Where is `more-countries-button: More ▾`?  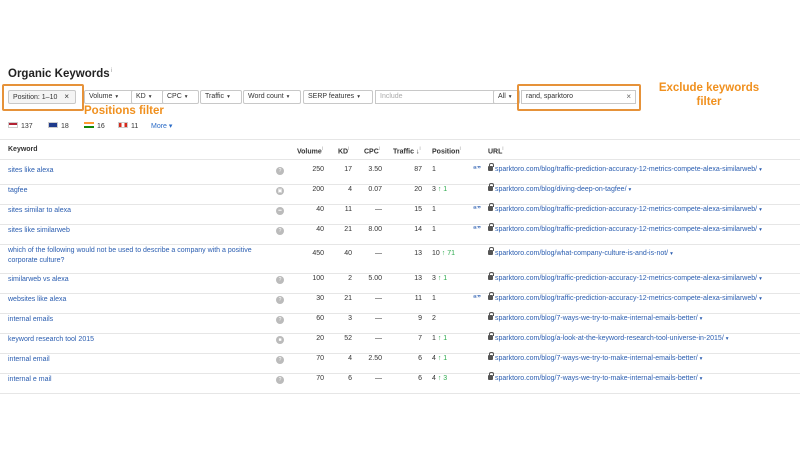
more-countries-button: More ▾ is located at coordinates (161, 126).